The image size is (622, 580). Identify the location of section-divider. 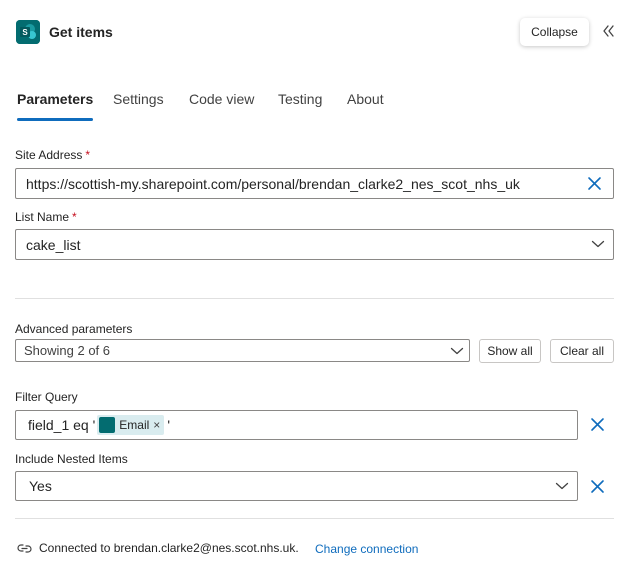
(314, 298).